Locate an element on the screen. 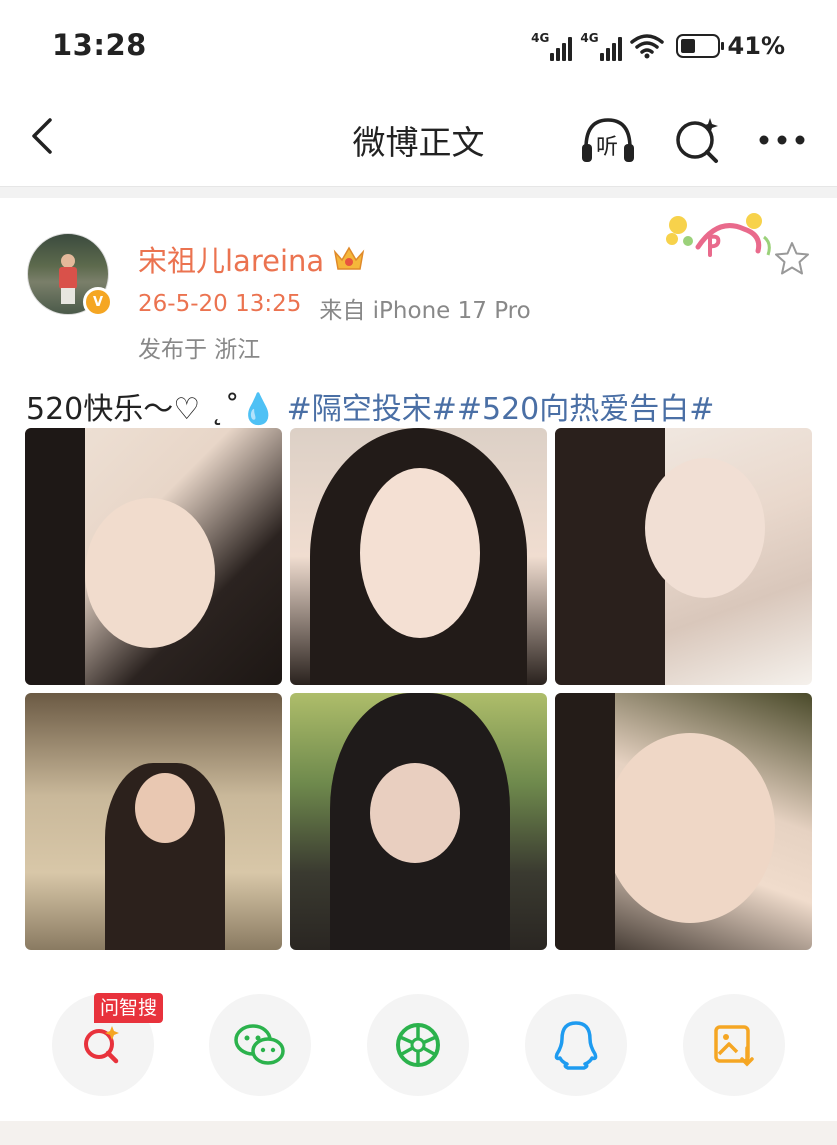 The image size is (837, 1145). share-moments-button is located at coordinates (418, 1045).